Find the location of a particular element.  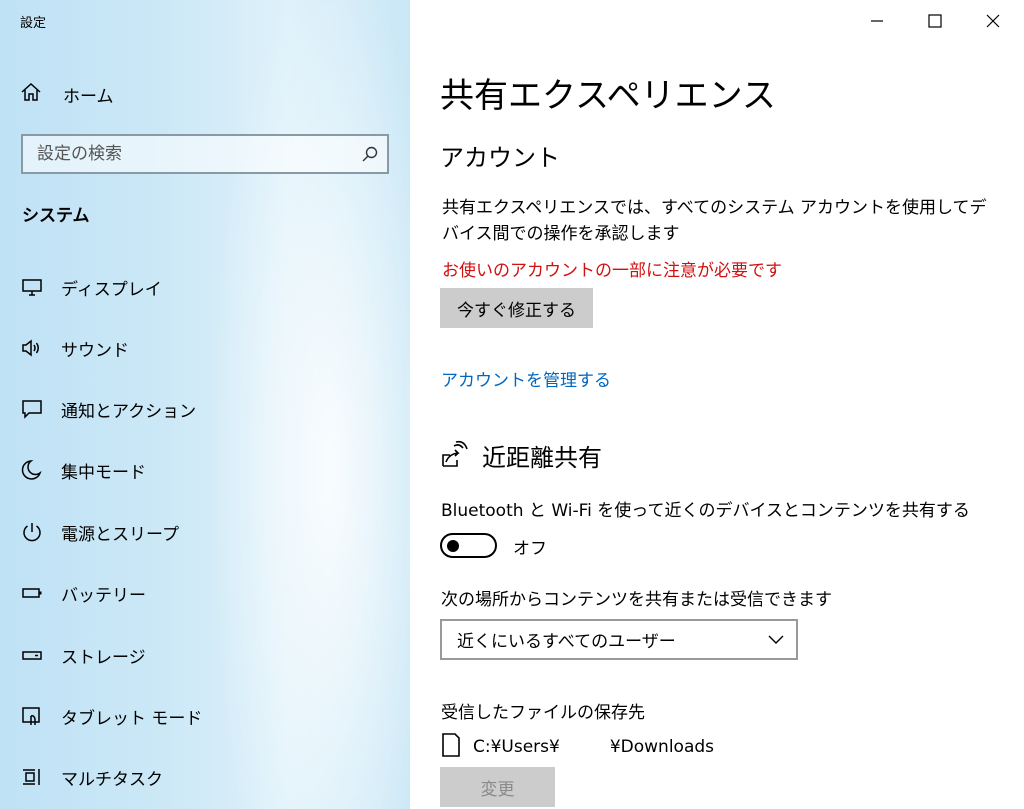

sidebar-section-title: システム is located at coordinates (56, 216).